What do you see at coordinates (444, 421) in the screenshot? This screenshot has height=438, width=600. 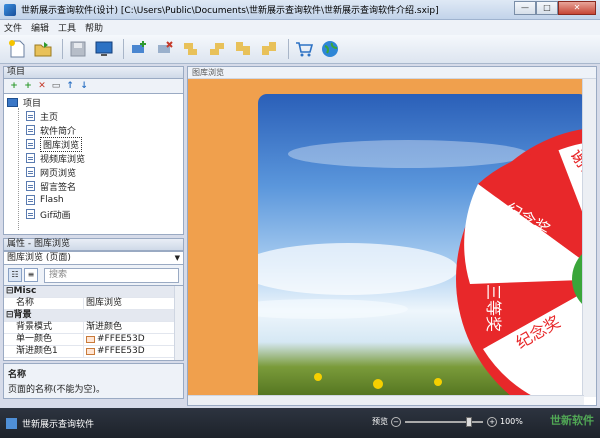 I see `zoom-slider` at bounding box center [444, 421].